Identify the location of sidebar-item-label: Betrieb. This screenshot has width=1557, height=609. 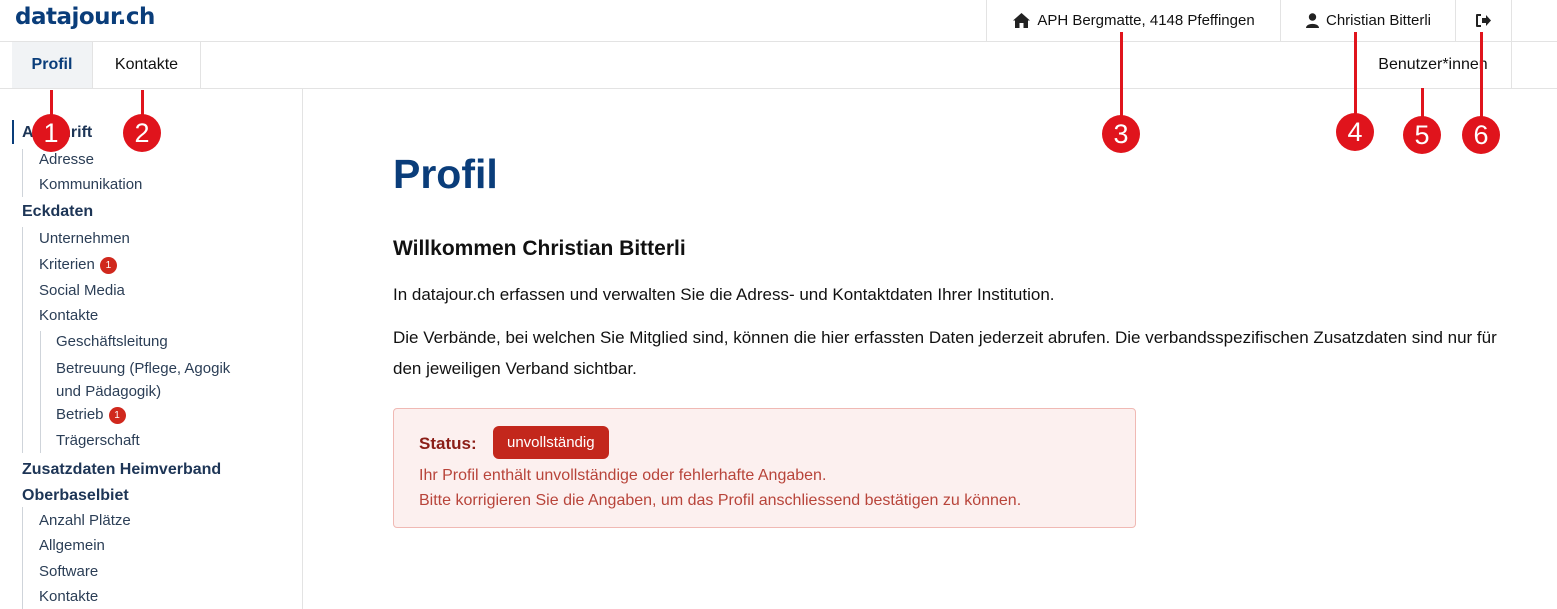
(80, 414).